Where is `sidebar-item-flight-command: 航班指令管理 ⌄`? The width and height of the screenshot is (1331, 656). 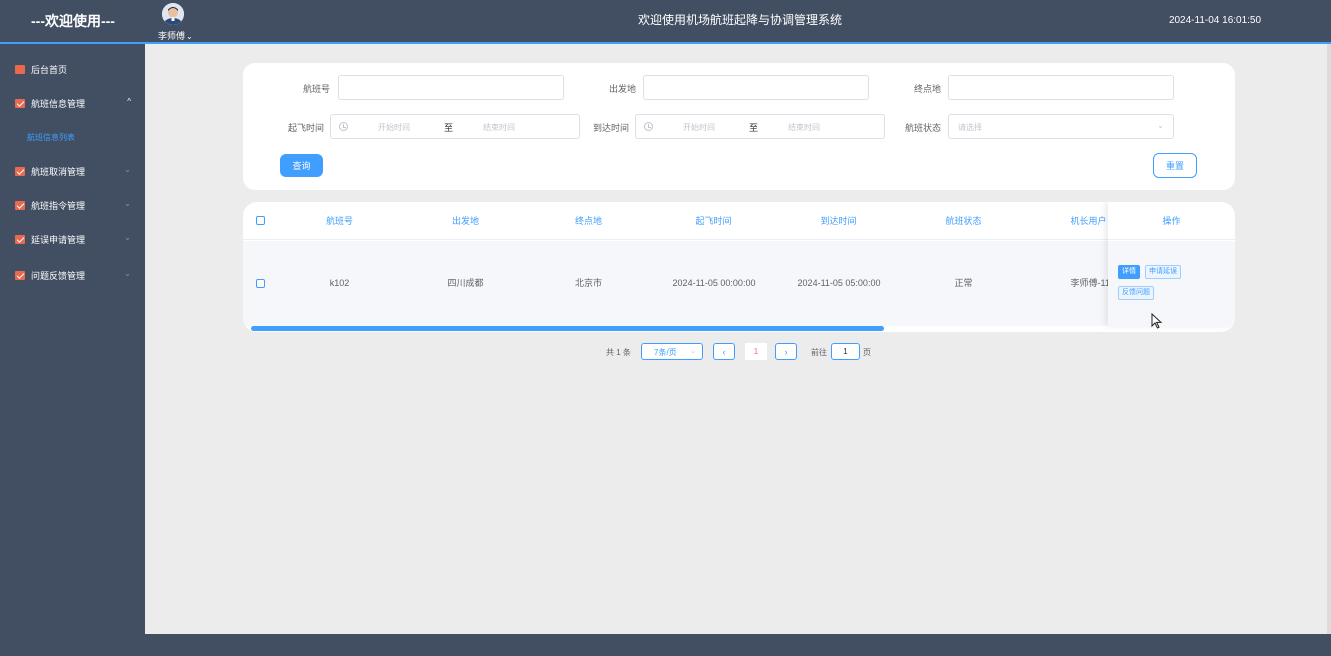 sidebar-item-flight-command: 航班指令管理 ⌄ is located at coordinates (72, 205).